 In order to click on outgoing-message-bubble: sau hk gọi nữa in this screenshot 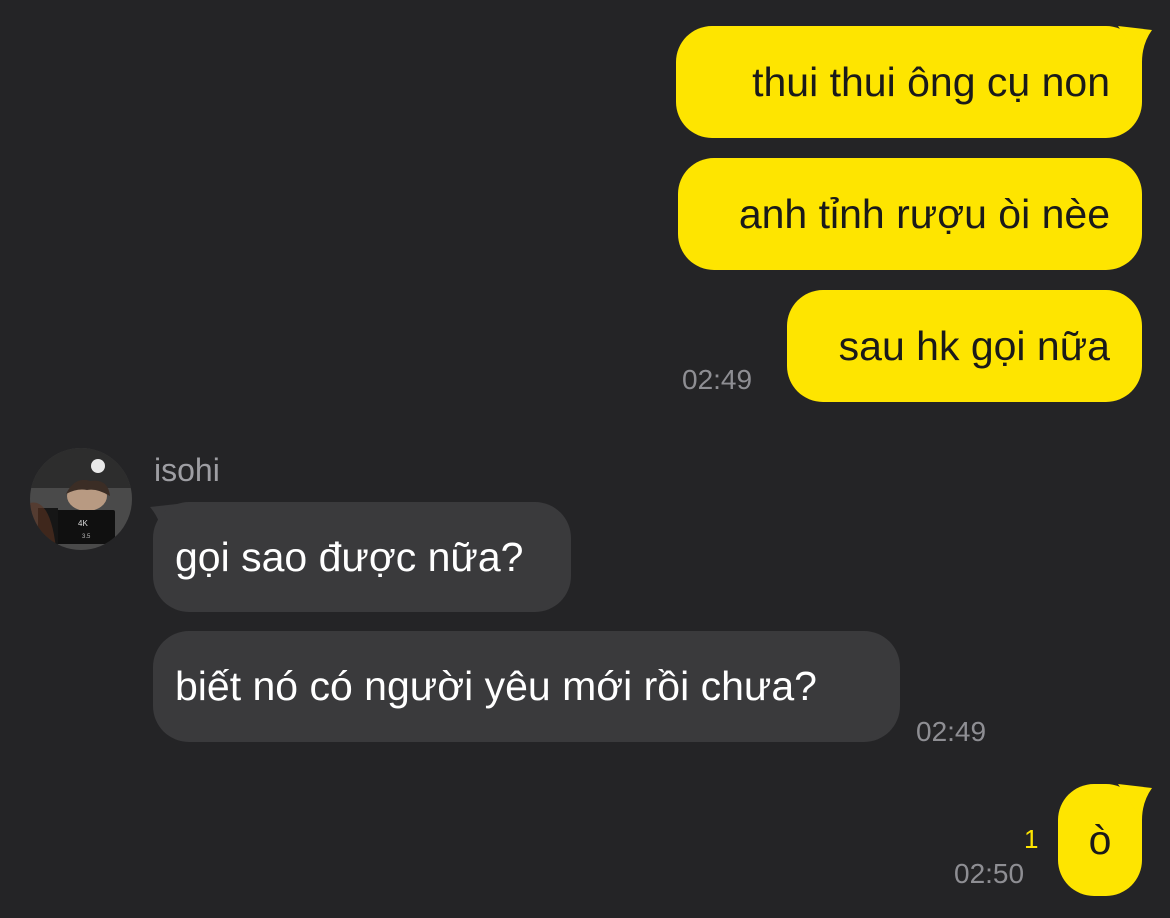, I will do `click(964, 346)`.